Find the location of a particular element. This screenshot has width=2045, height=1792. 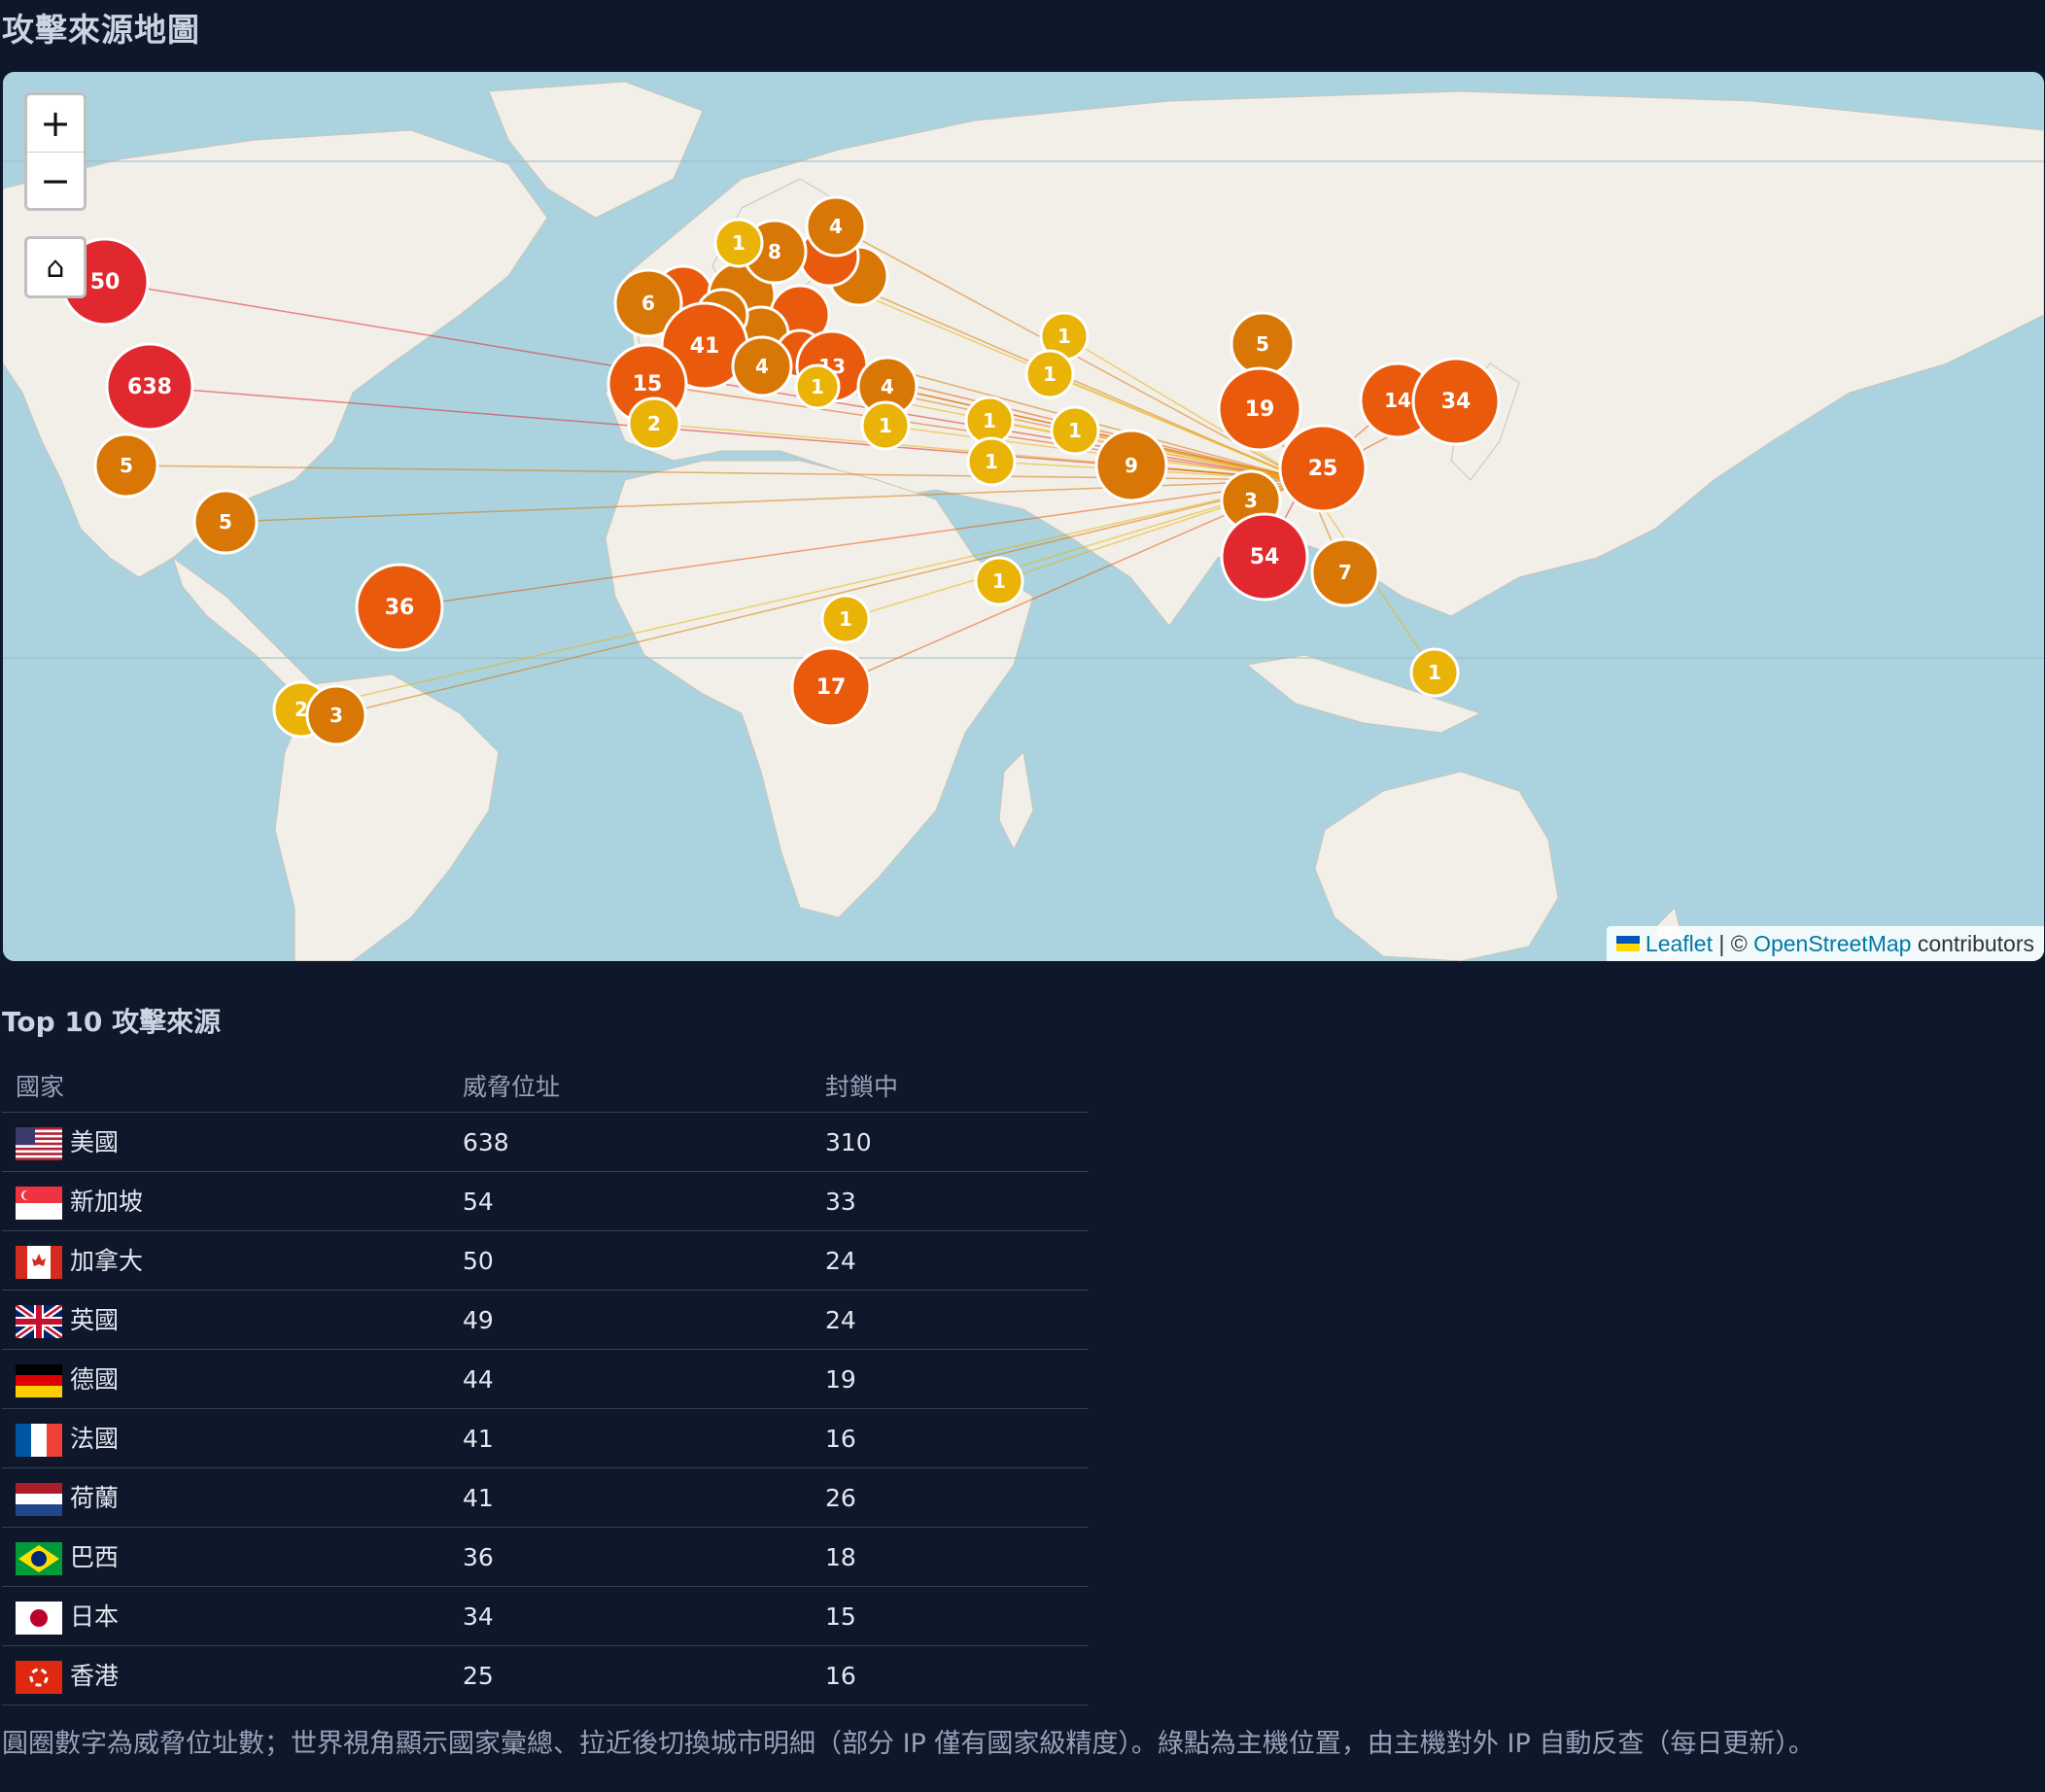

blocked-count-cell: 15 is located at coordinates (950, 1616).